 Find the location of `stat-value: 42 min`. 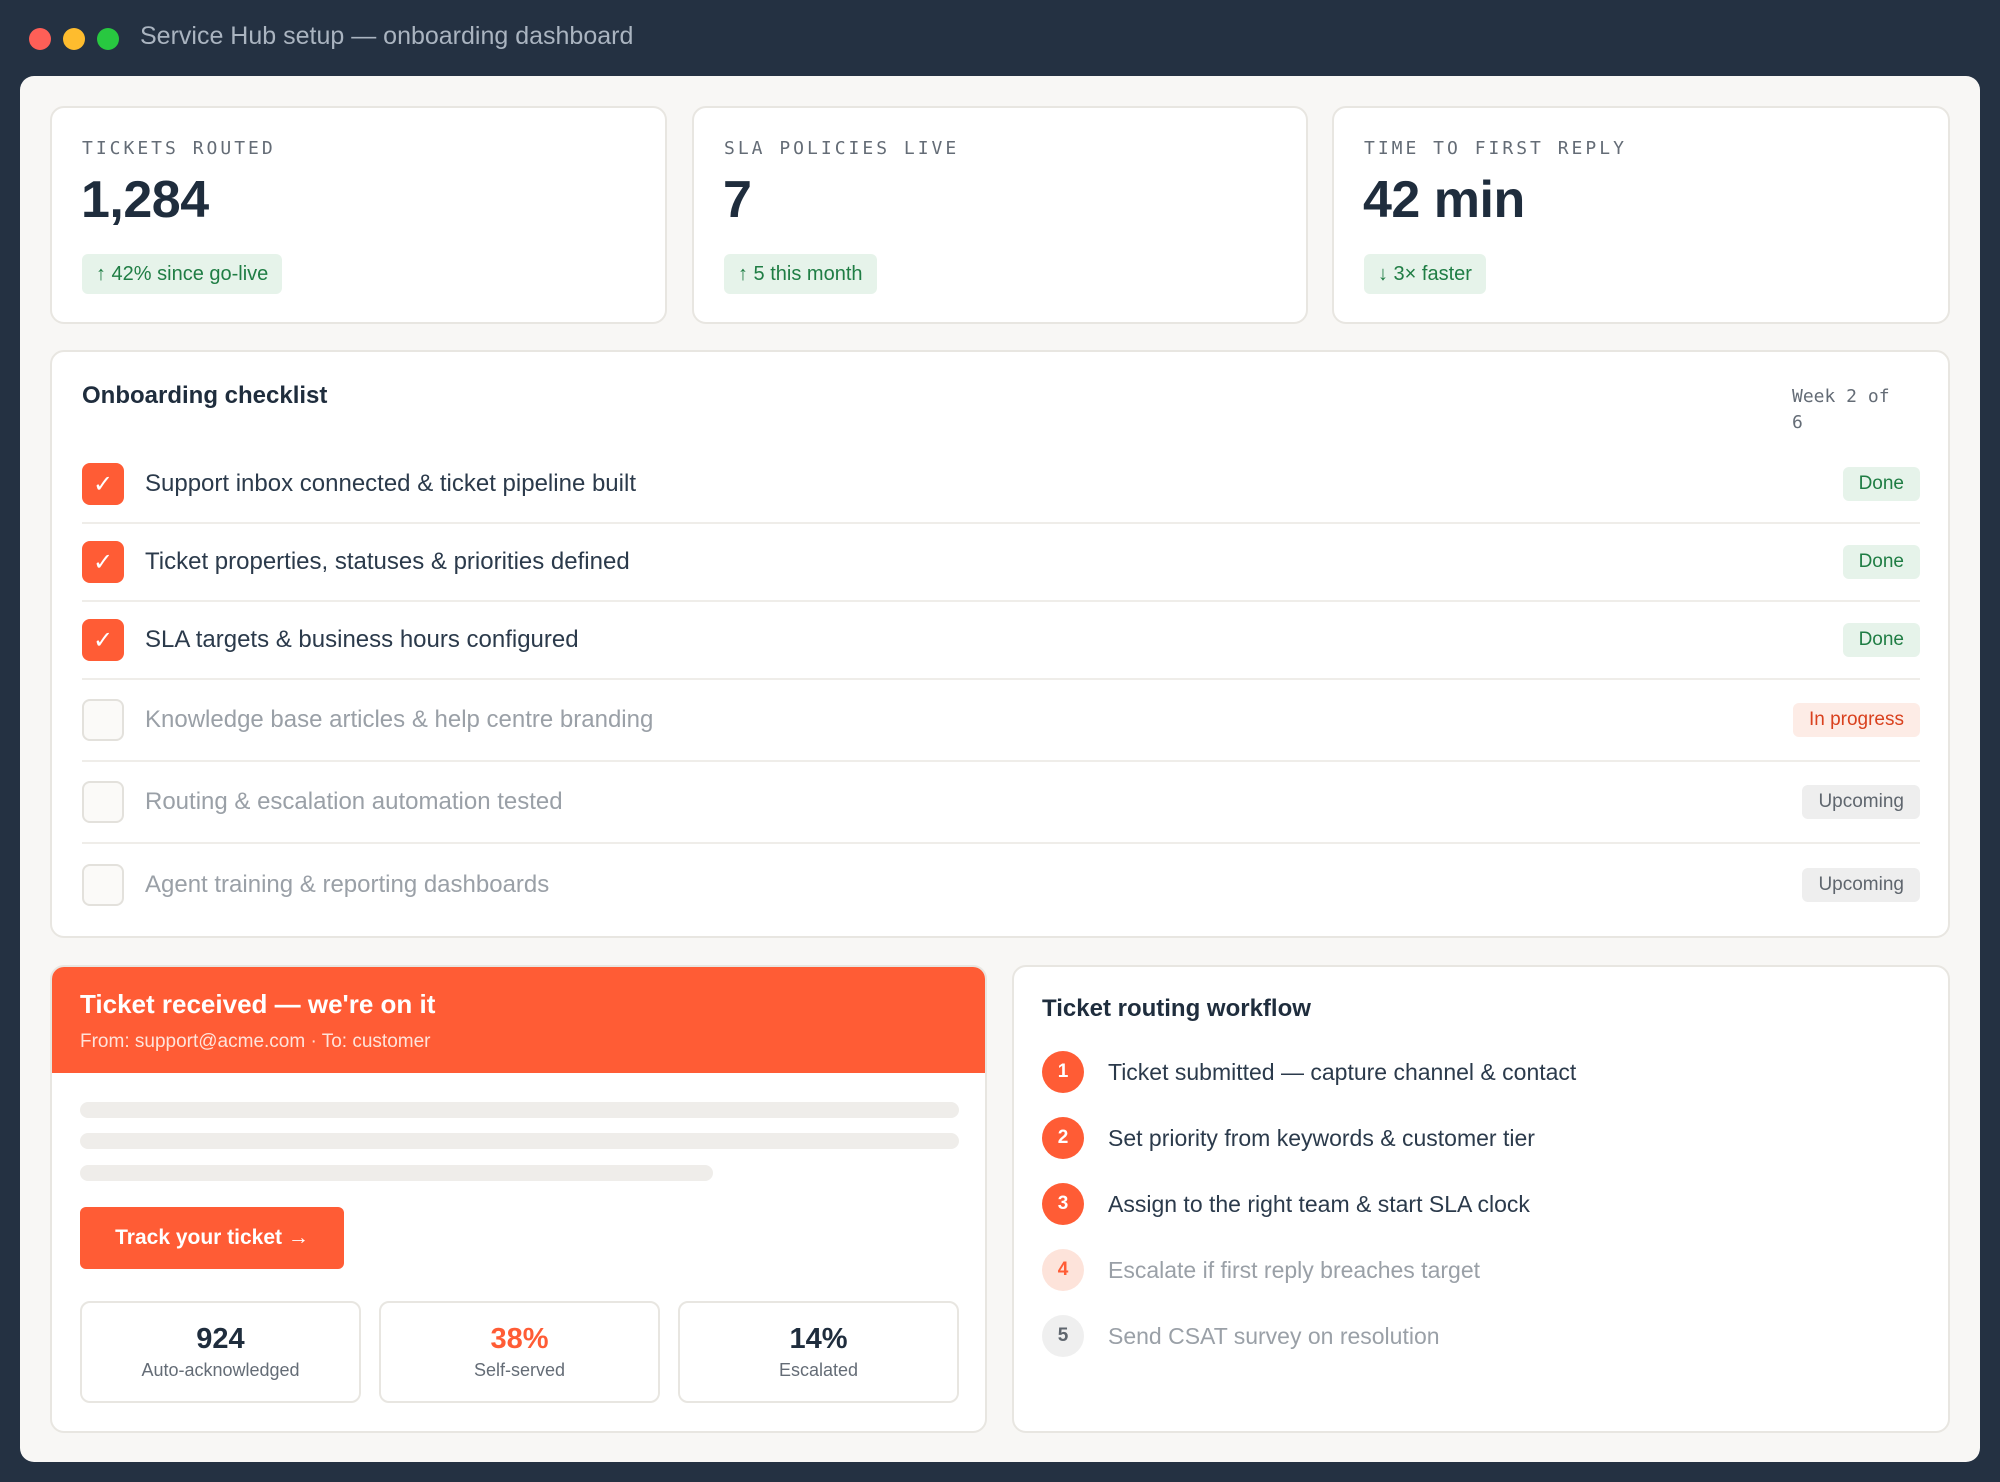

stat-value: 42 min is located at coordinates (1444, 200).